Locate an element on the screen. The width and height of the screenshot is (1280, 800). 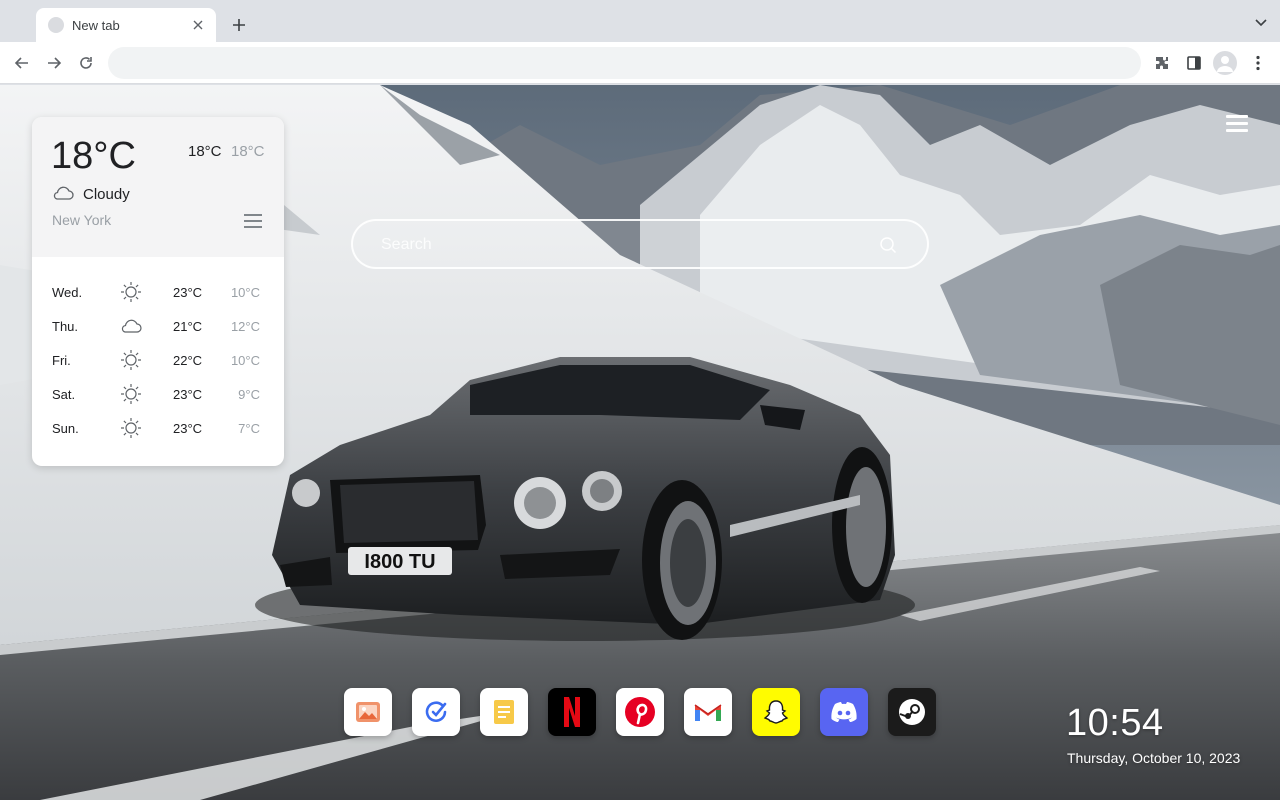
list-icon is located at coordinates (253, 215).